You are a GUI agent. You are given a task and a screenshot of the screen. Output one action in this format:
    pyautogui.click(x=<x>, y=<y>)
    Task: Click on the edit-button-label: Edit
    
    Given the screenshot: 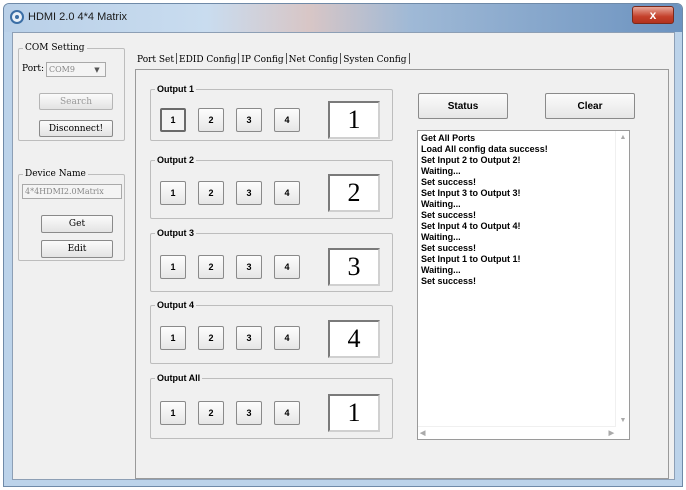 What is the action you would take?
    pyautogui.click(x=77, y=249)
    